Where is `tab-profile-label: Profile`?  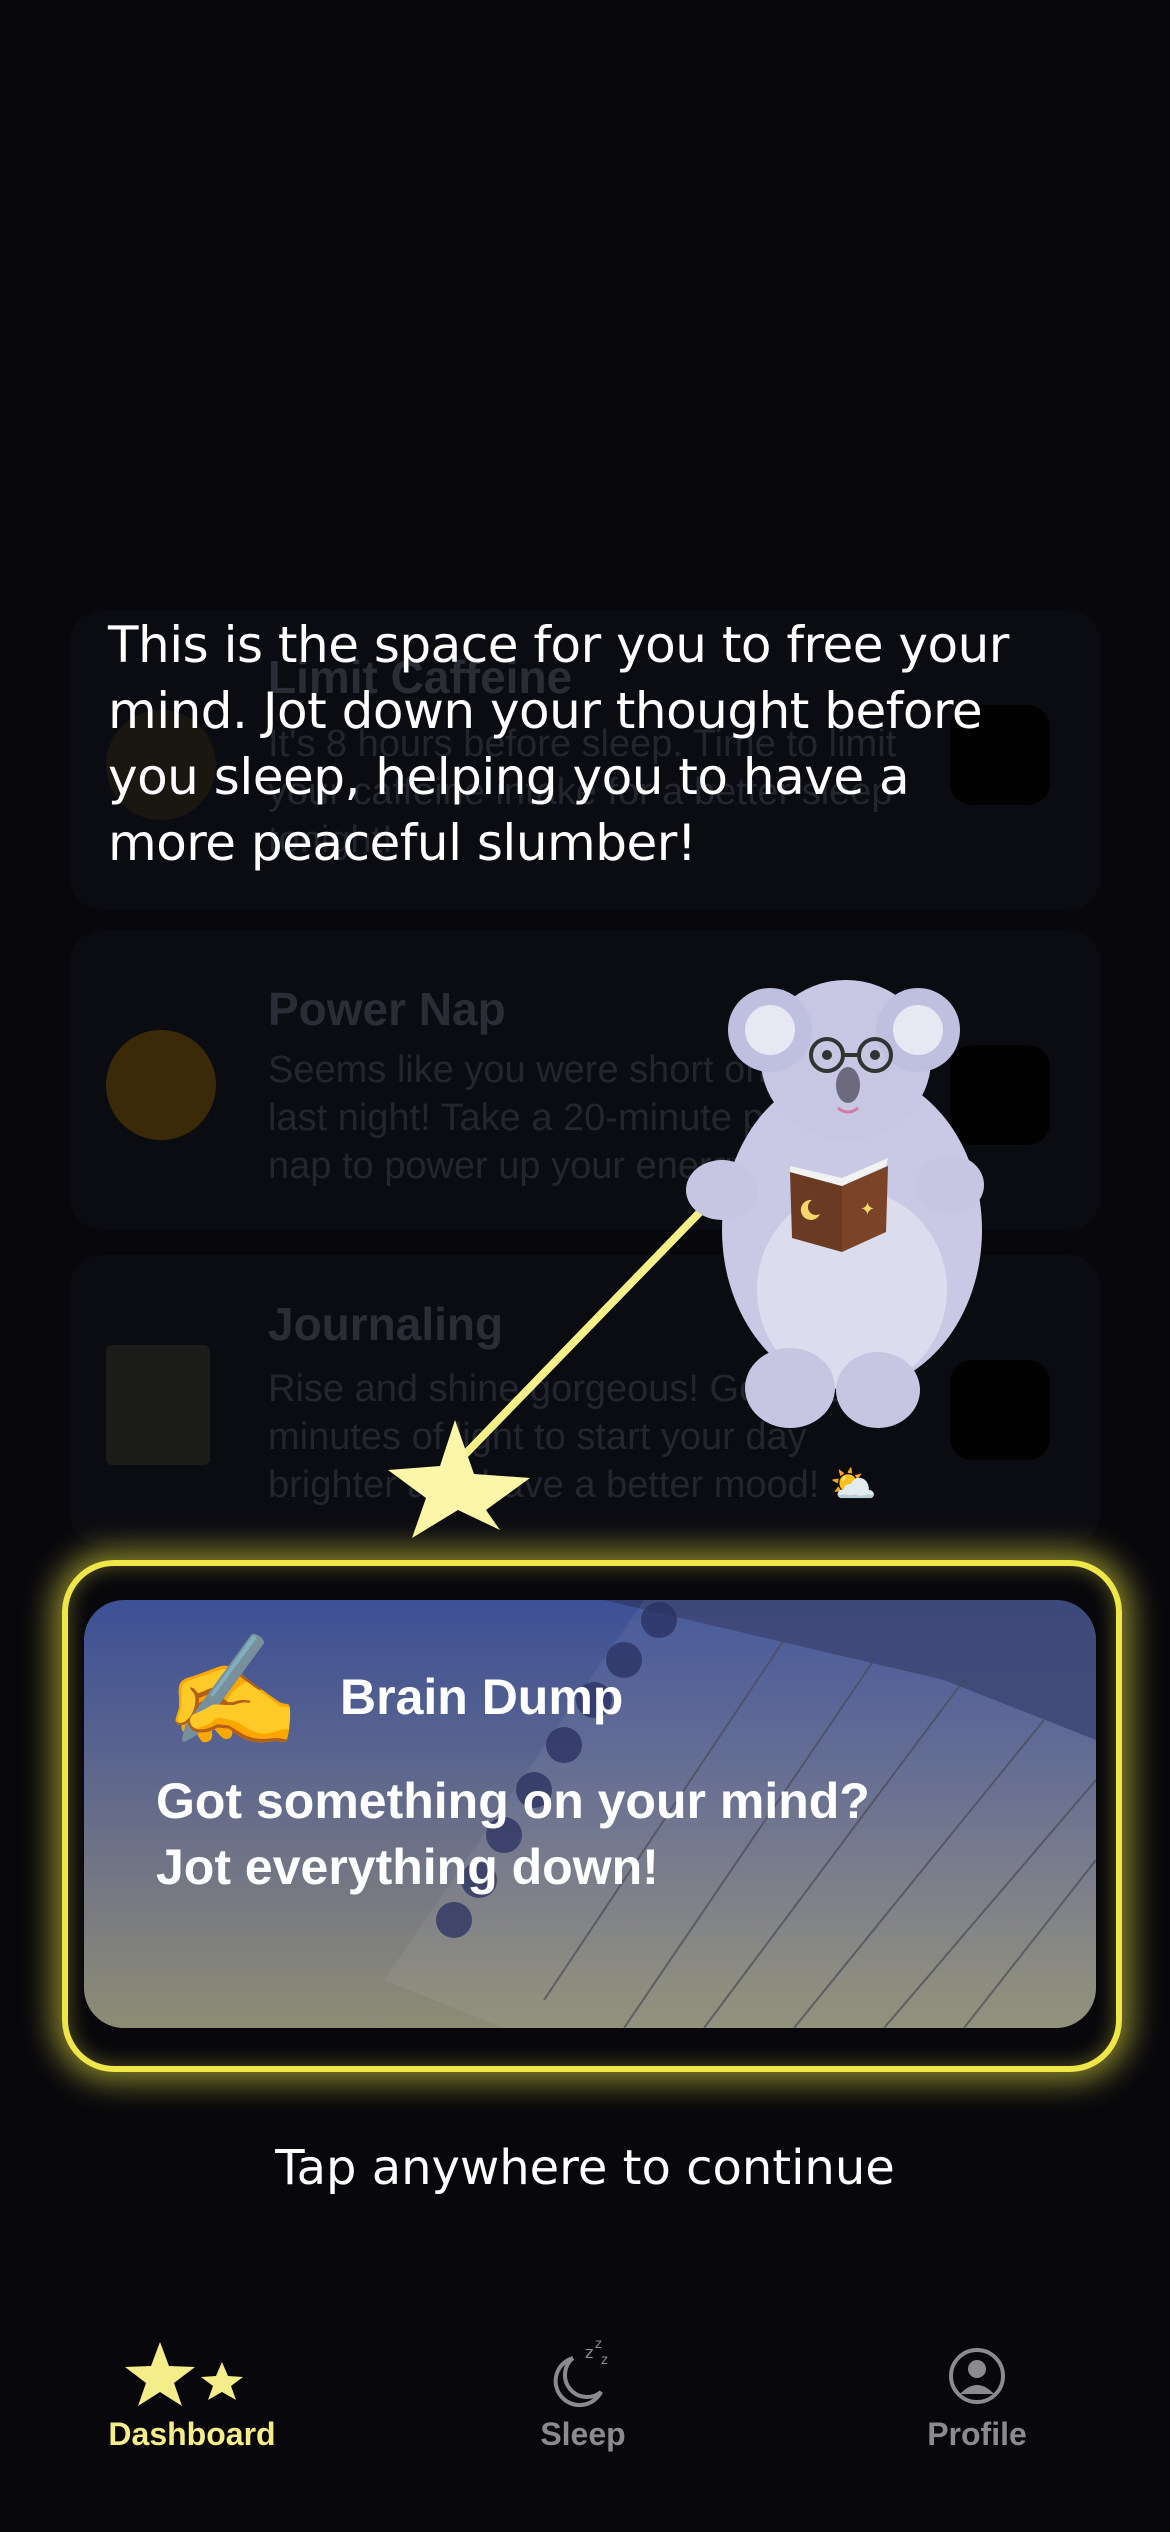 tab-profile-label: Profile is located at coordinates (977, 2434).